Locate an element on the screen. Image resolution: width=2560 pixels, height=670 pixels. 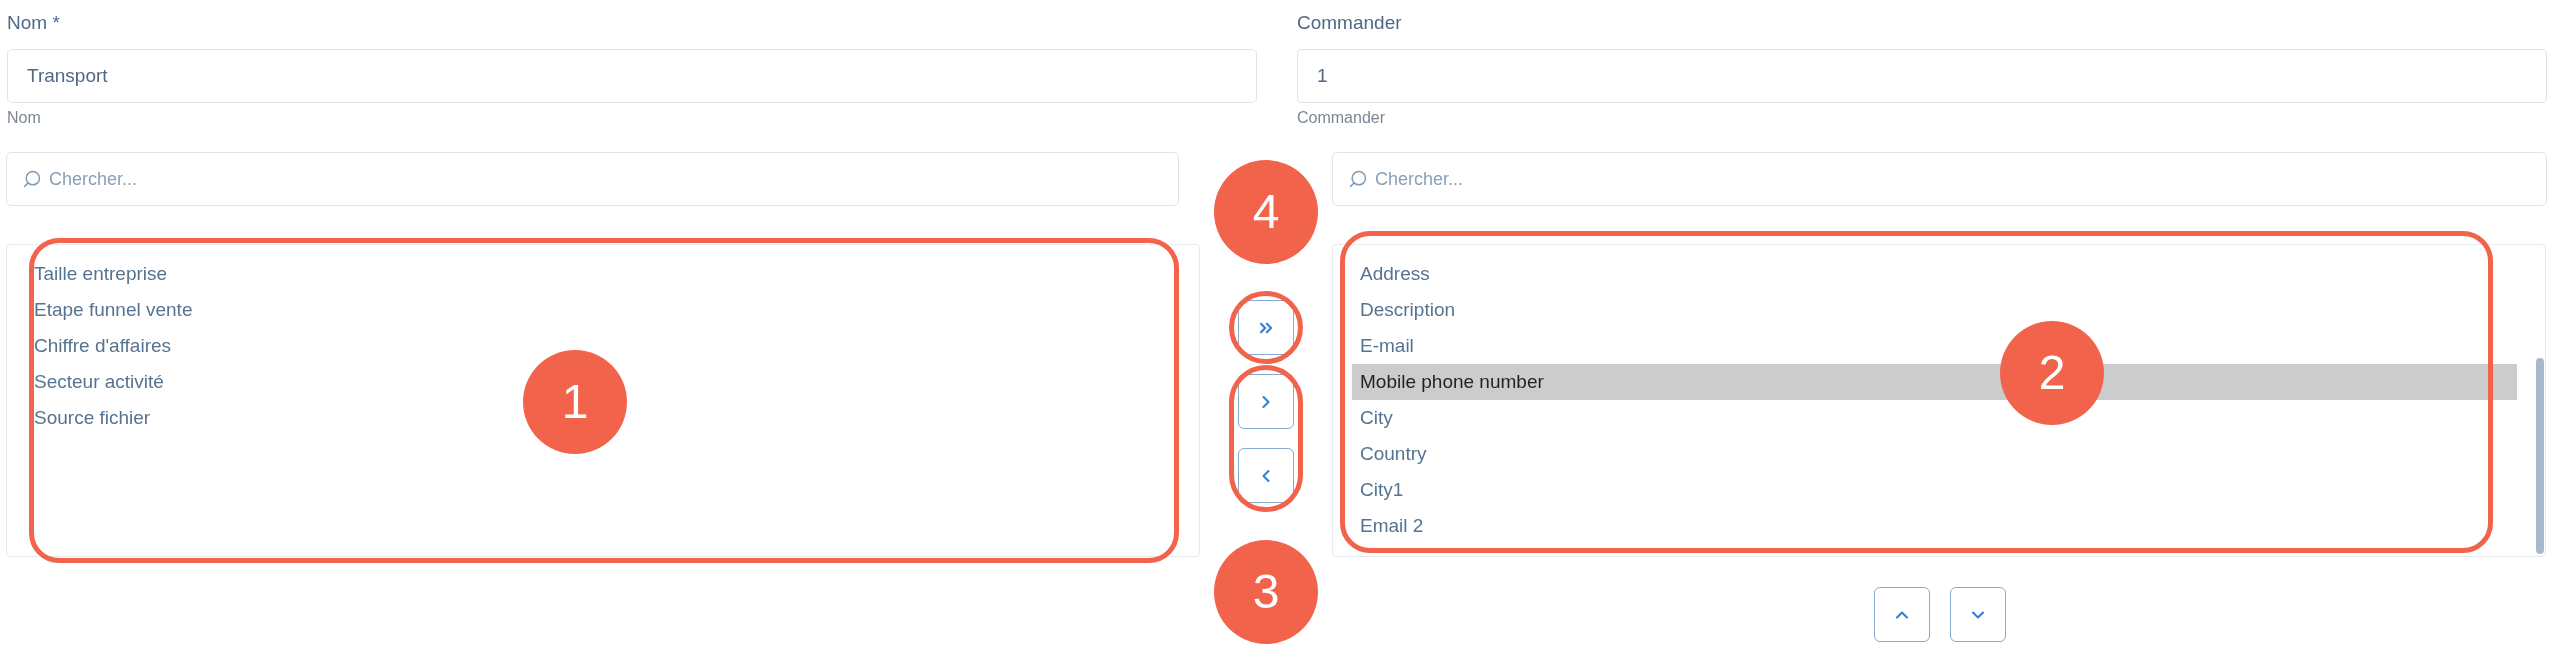
list-item: Description is located at coordinates (1408, 310).